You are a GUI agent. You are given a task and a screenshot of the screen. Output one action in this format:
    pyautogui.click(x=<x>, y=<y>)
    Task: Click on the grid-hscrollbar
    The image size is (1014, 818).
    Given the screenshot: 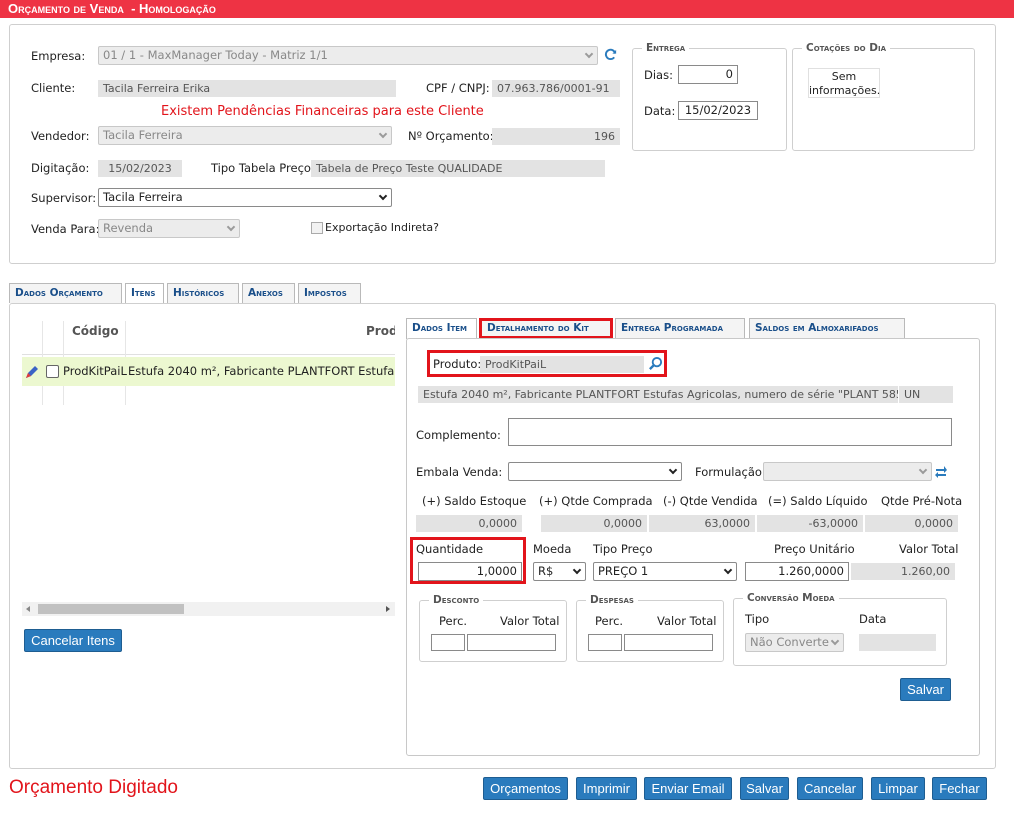 What is the action you would take?
    pyautogui.click(x=208, y=609)
    